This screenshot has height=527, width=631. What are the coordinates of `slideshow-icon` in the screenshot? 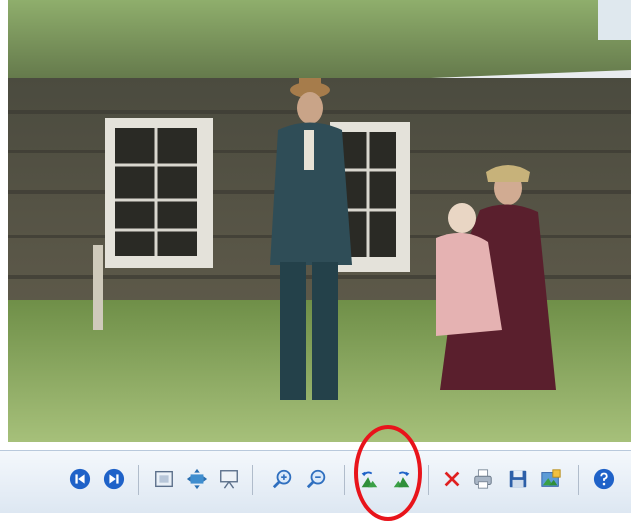 It's located at (229, 479).